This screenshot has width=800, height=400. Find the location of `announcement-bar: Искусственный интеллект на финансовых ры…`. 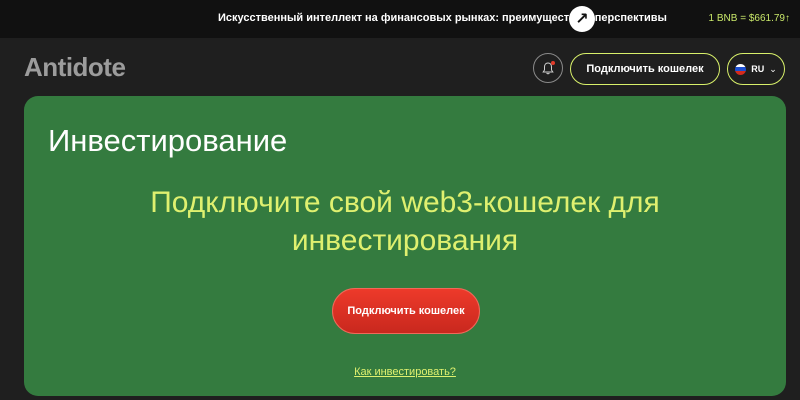

announcement-bar: Искусственный интеллект на финансовых ры… is located at coordinates (400, 19).